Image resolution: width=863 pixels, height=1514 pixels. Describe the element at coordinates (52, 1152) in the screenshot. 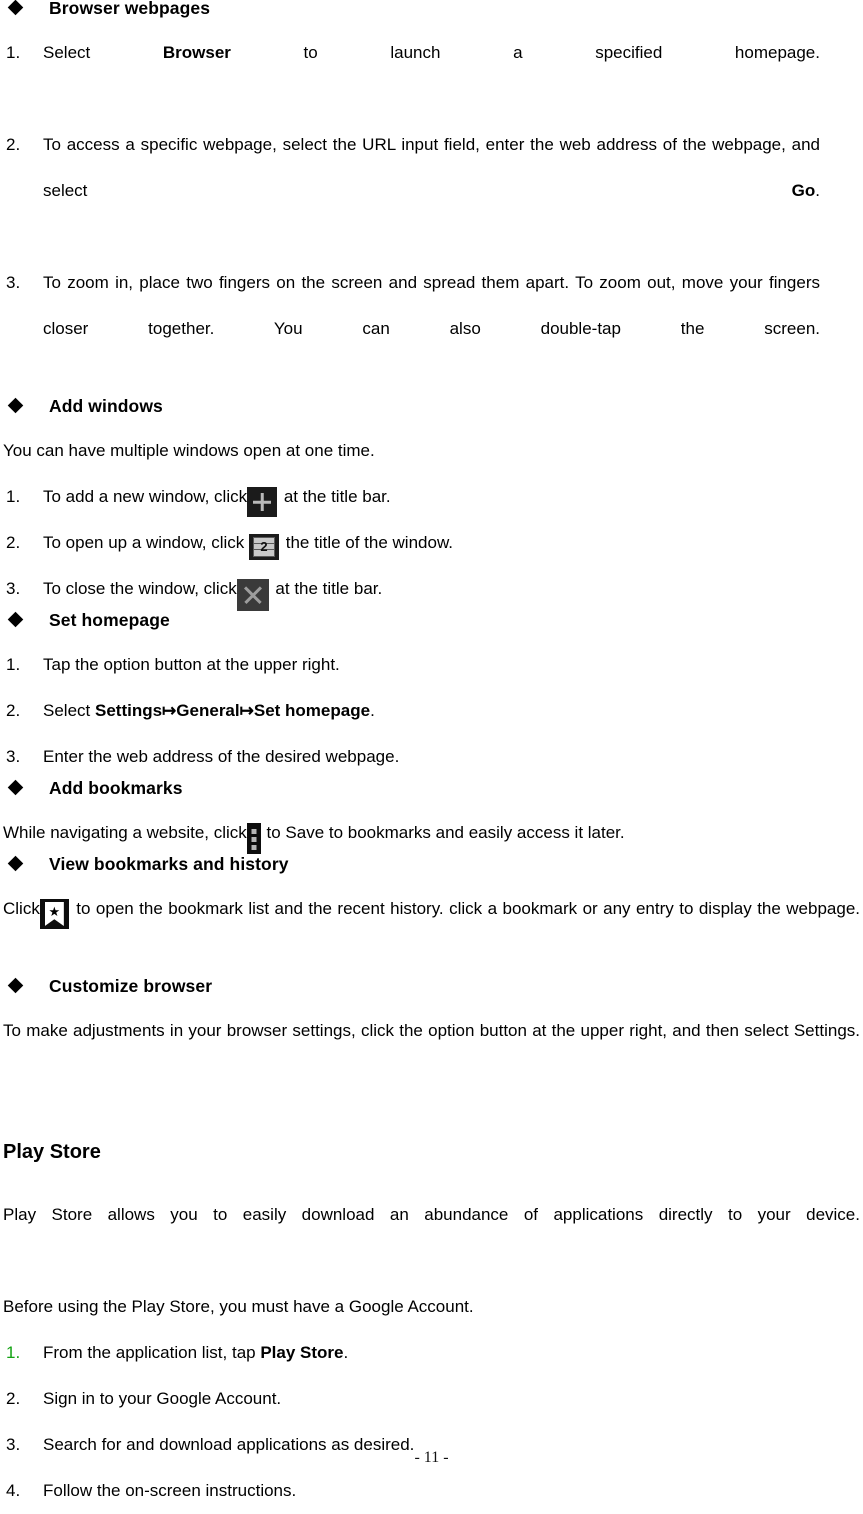

I see `page-title-play-store: Play Store` at that location.